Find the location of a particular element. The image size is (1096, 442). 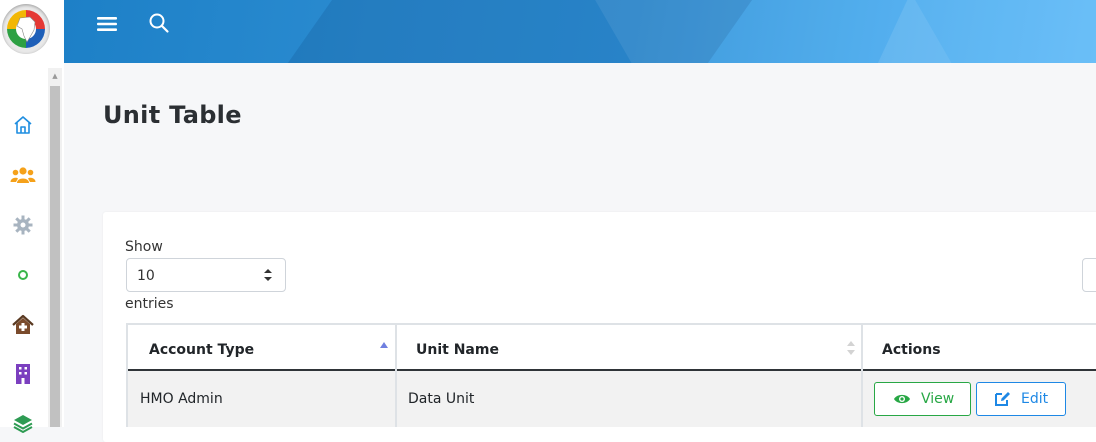

africa-globe-logo-icon is located at coordinates (26, 29).